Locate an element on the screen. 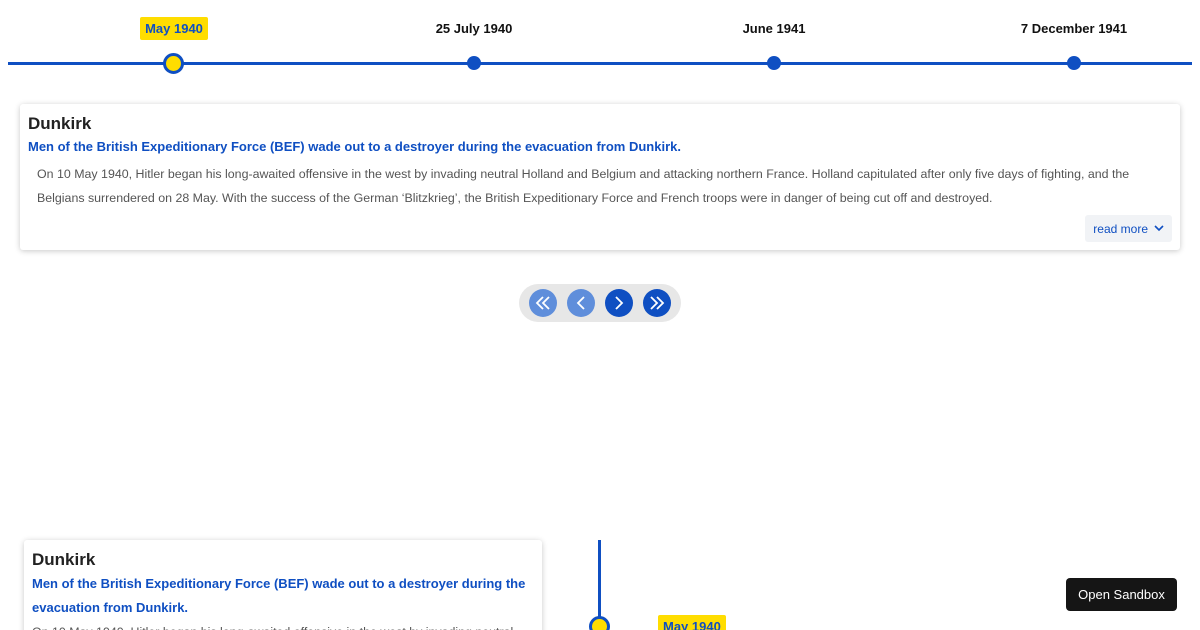 This screenshot has width=1200, height=630. timeline-item-7-december-1941: 7 December 1941 is located at coordinates (1074, 40).